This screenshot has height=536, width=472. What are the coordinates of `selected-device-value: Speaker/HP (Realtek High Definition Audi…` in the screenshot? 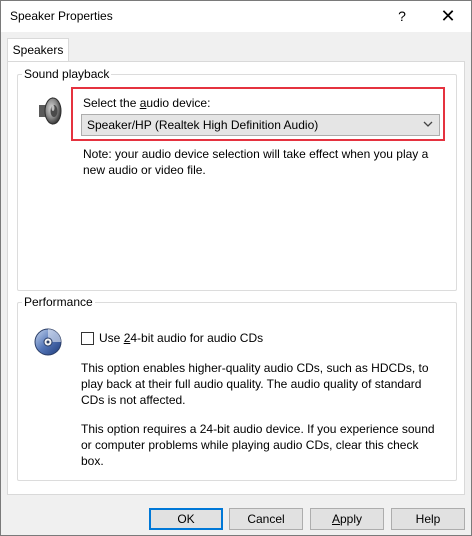 It's located at (203, 125).